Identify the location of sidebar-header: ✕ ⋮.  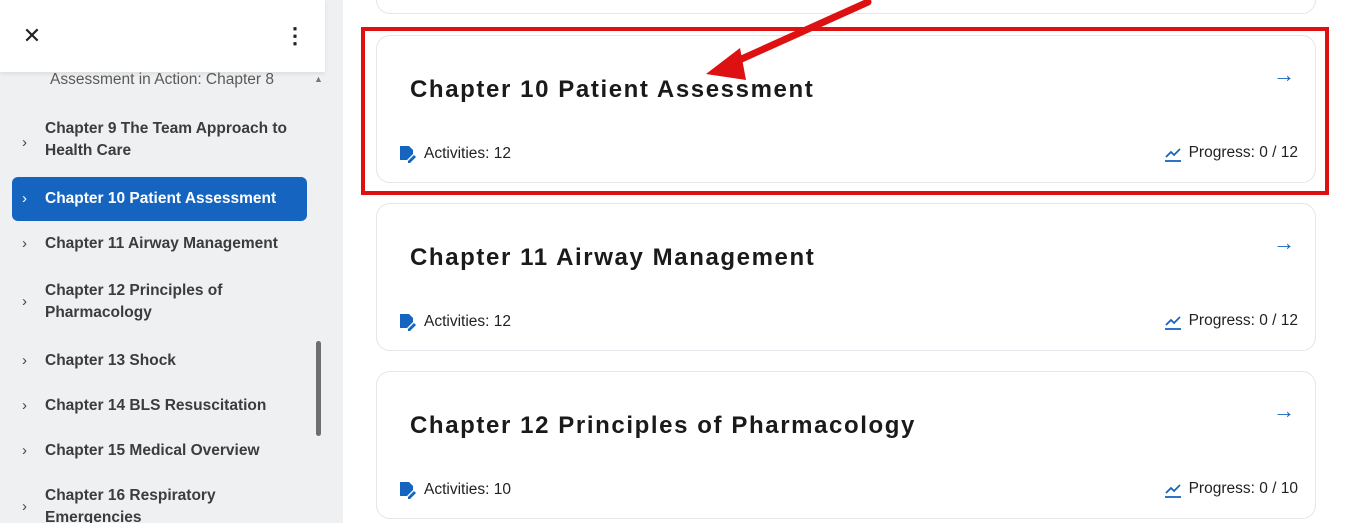
(162, 36).